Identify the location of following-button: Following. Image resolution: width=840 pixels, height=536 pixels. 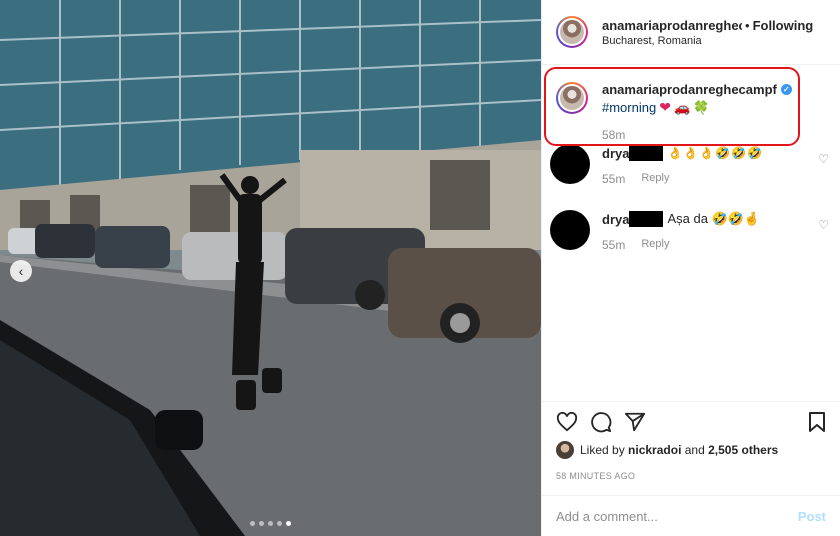
(783, 25).